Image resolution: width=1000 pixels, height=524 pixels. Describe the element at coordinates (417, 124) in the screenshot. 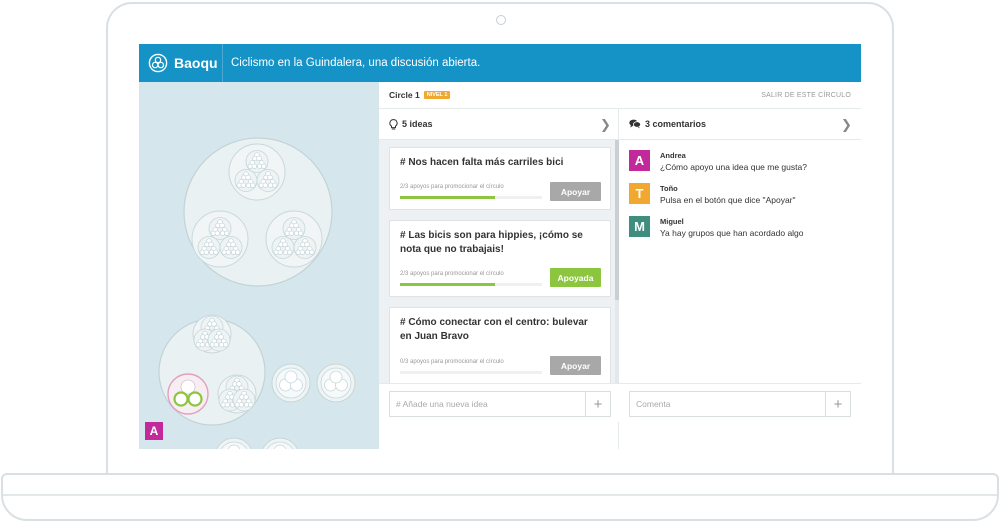

I see `ideas-count: 5 ideas` at that location.